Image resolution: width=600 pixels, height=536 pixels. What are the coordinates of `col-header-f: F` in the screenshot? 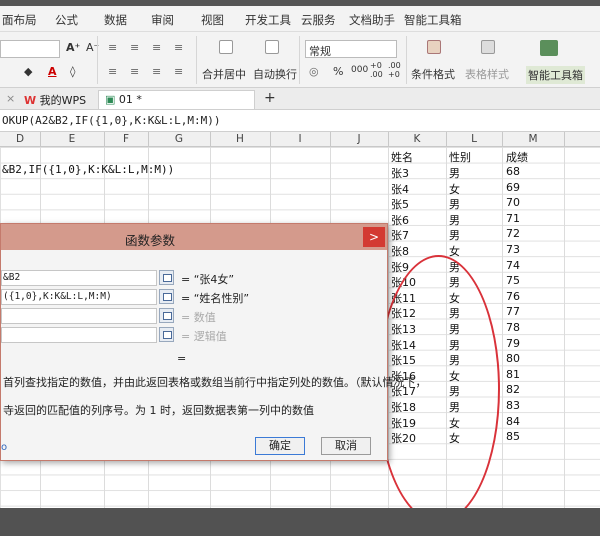 It's located at (126, 139).